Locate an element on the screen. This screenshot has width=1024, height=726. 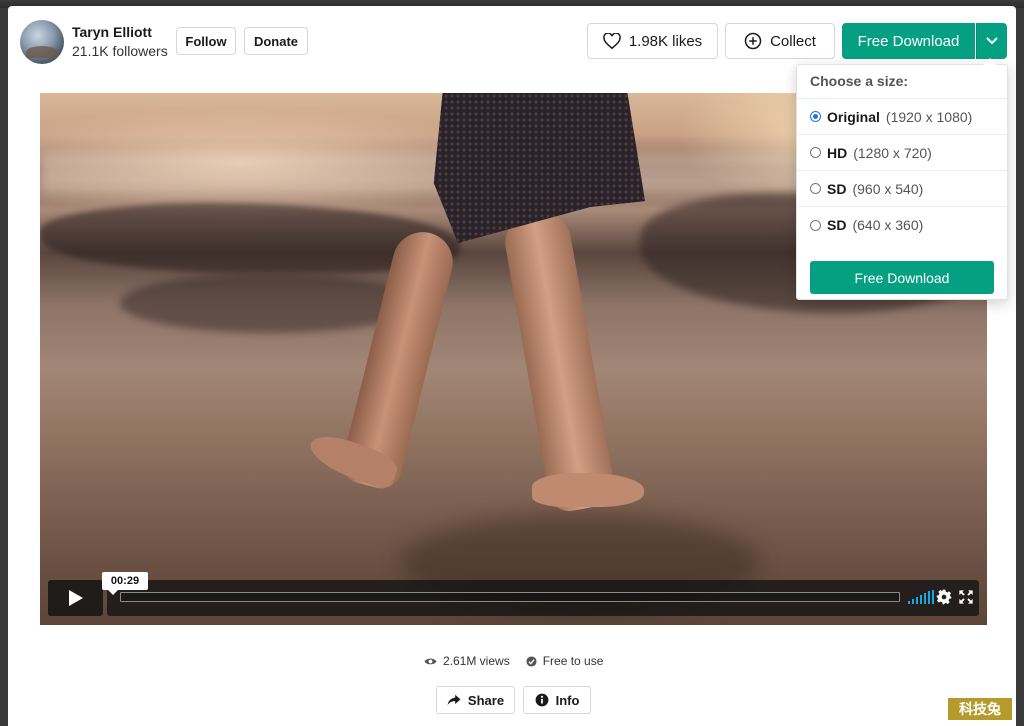
author-name: Taryn Elliott is located at coordinates (120, 32).